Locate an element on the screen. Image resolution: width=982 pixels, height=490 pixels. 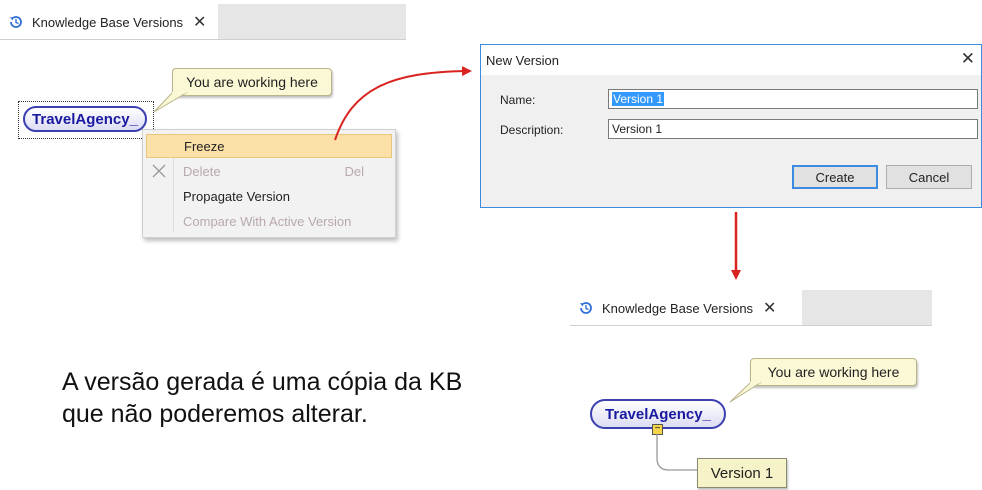
callout-pointer is located at coordinates (745, 392).